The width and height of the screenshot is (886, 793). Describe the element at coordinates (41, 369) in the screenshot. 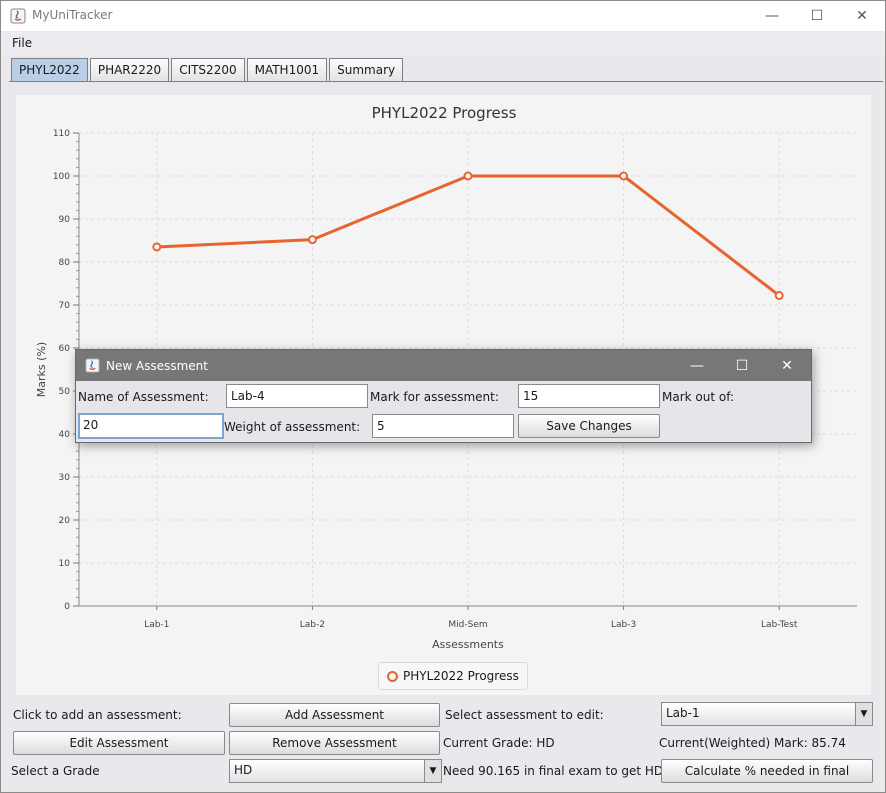

I see `y-axis-label: Marks (%)` at that location.